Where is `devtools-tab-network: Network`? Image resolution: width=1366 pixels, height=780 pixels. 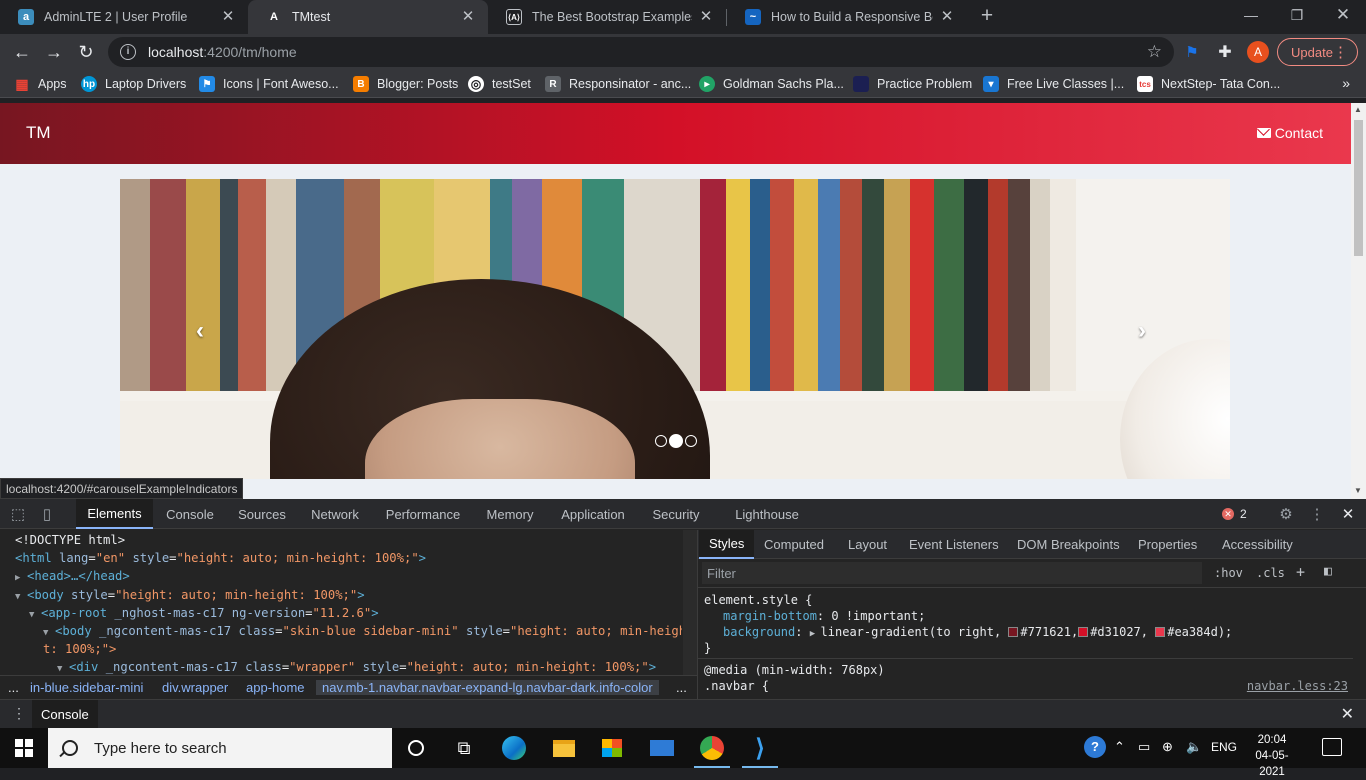
devtools-tab-network: Network is located at coordinates (335, 514).